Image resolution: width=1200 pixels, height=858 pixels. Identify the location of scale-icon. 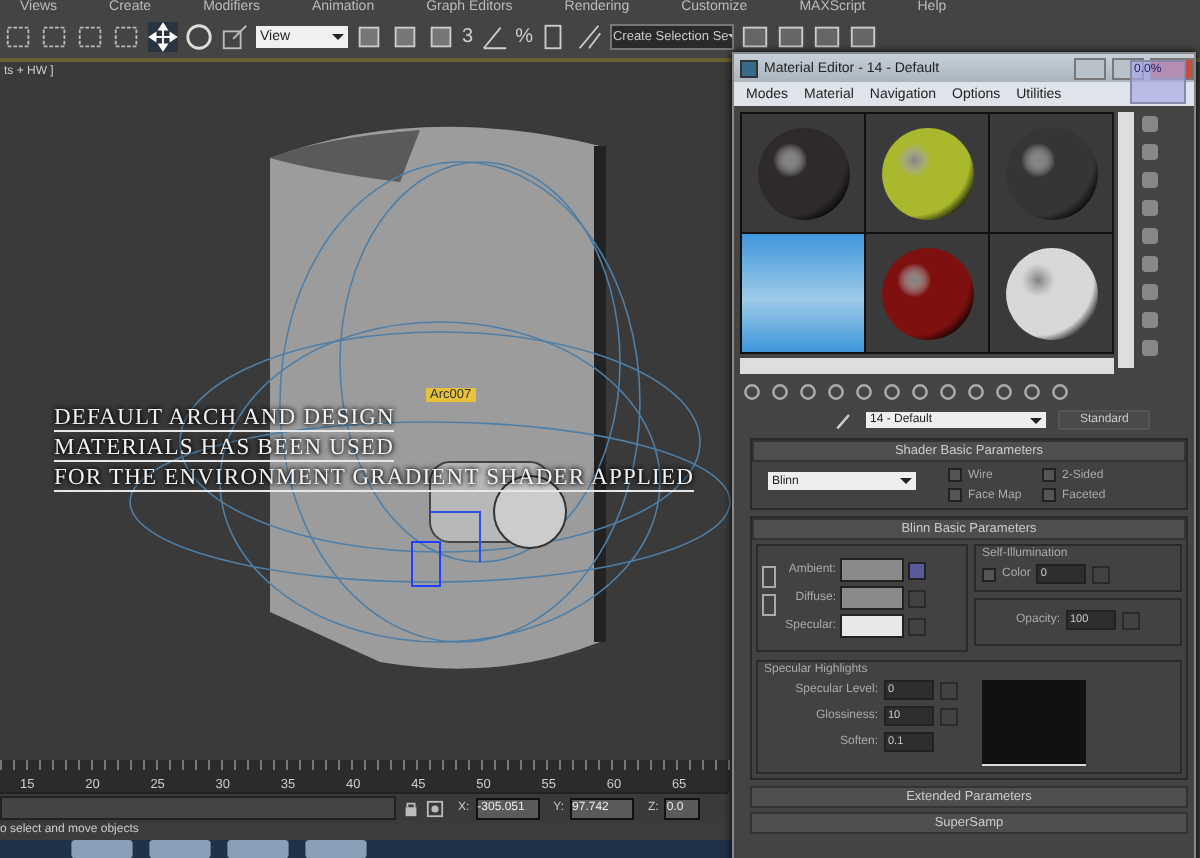
(235, 37).